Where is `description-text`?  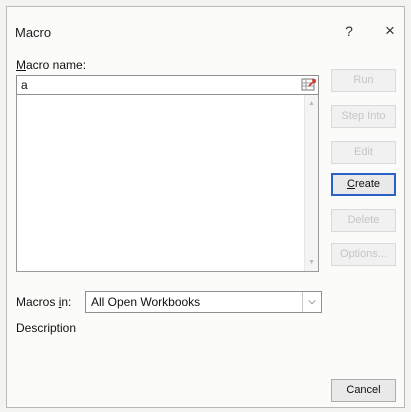
description-text is located at coordinates (167, 356).